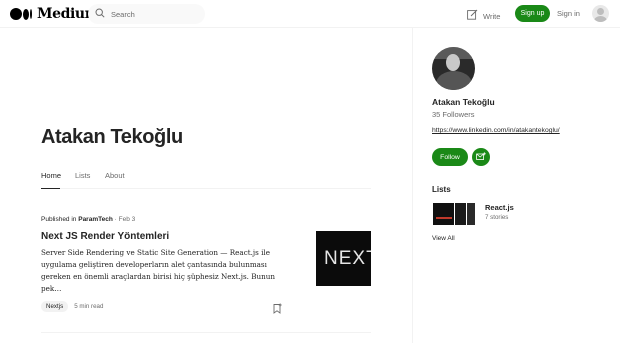 The image size is (620, 343). What do you see at coordinates (206, 332) in the screenshot?
I see `article-divider` at bounding box center [206, 332].